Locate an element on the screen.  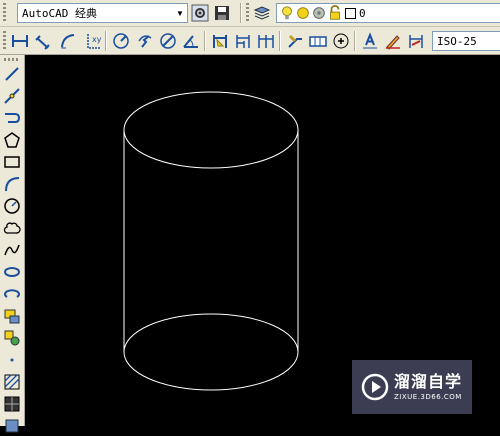
cylinder-top-ellipse is located at coordinates (211, 130).